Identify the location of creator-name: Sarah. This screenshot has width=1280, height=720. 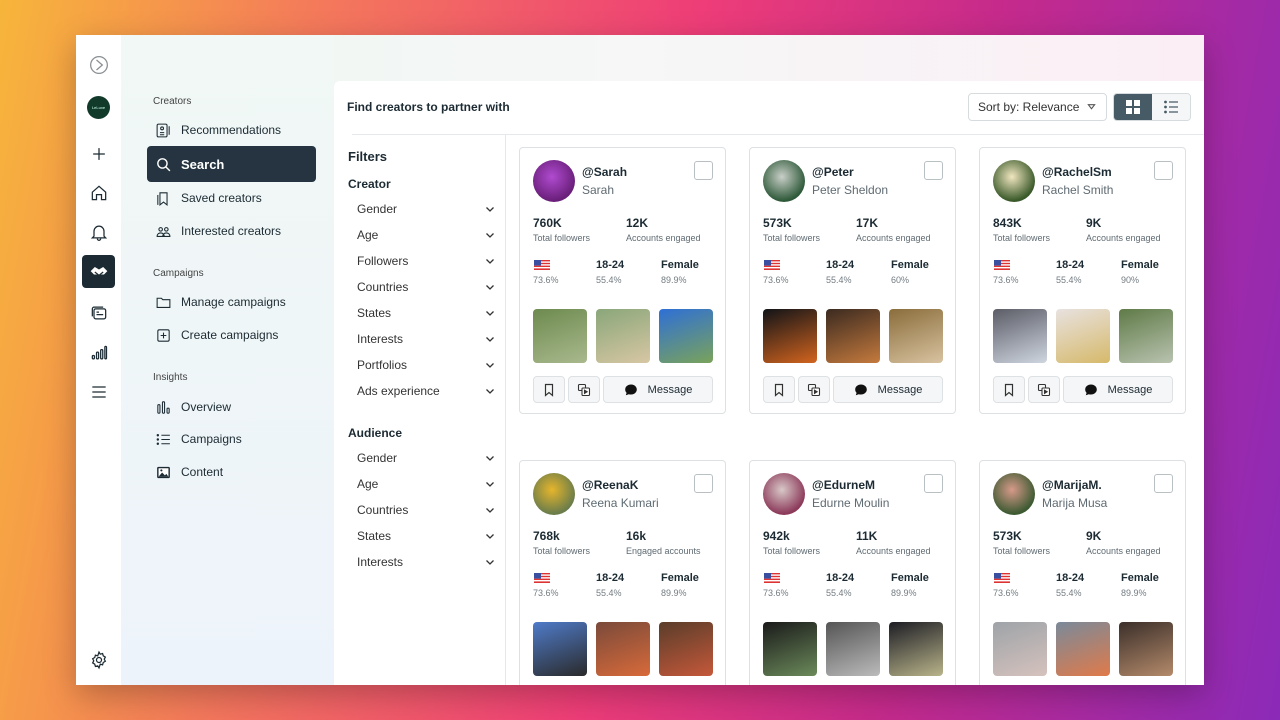
(598, 190).